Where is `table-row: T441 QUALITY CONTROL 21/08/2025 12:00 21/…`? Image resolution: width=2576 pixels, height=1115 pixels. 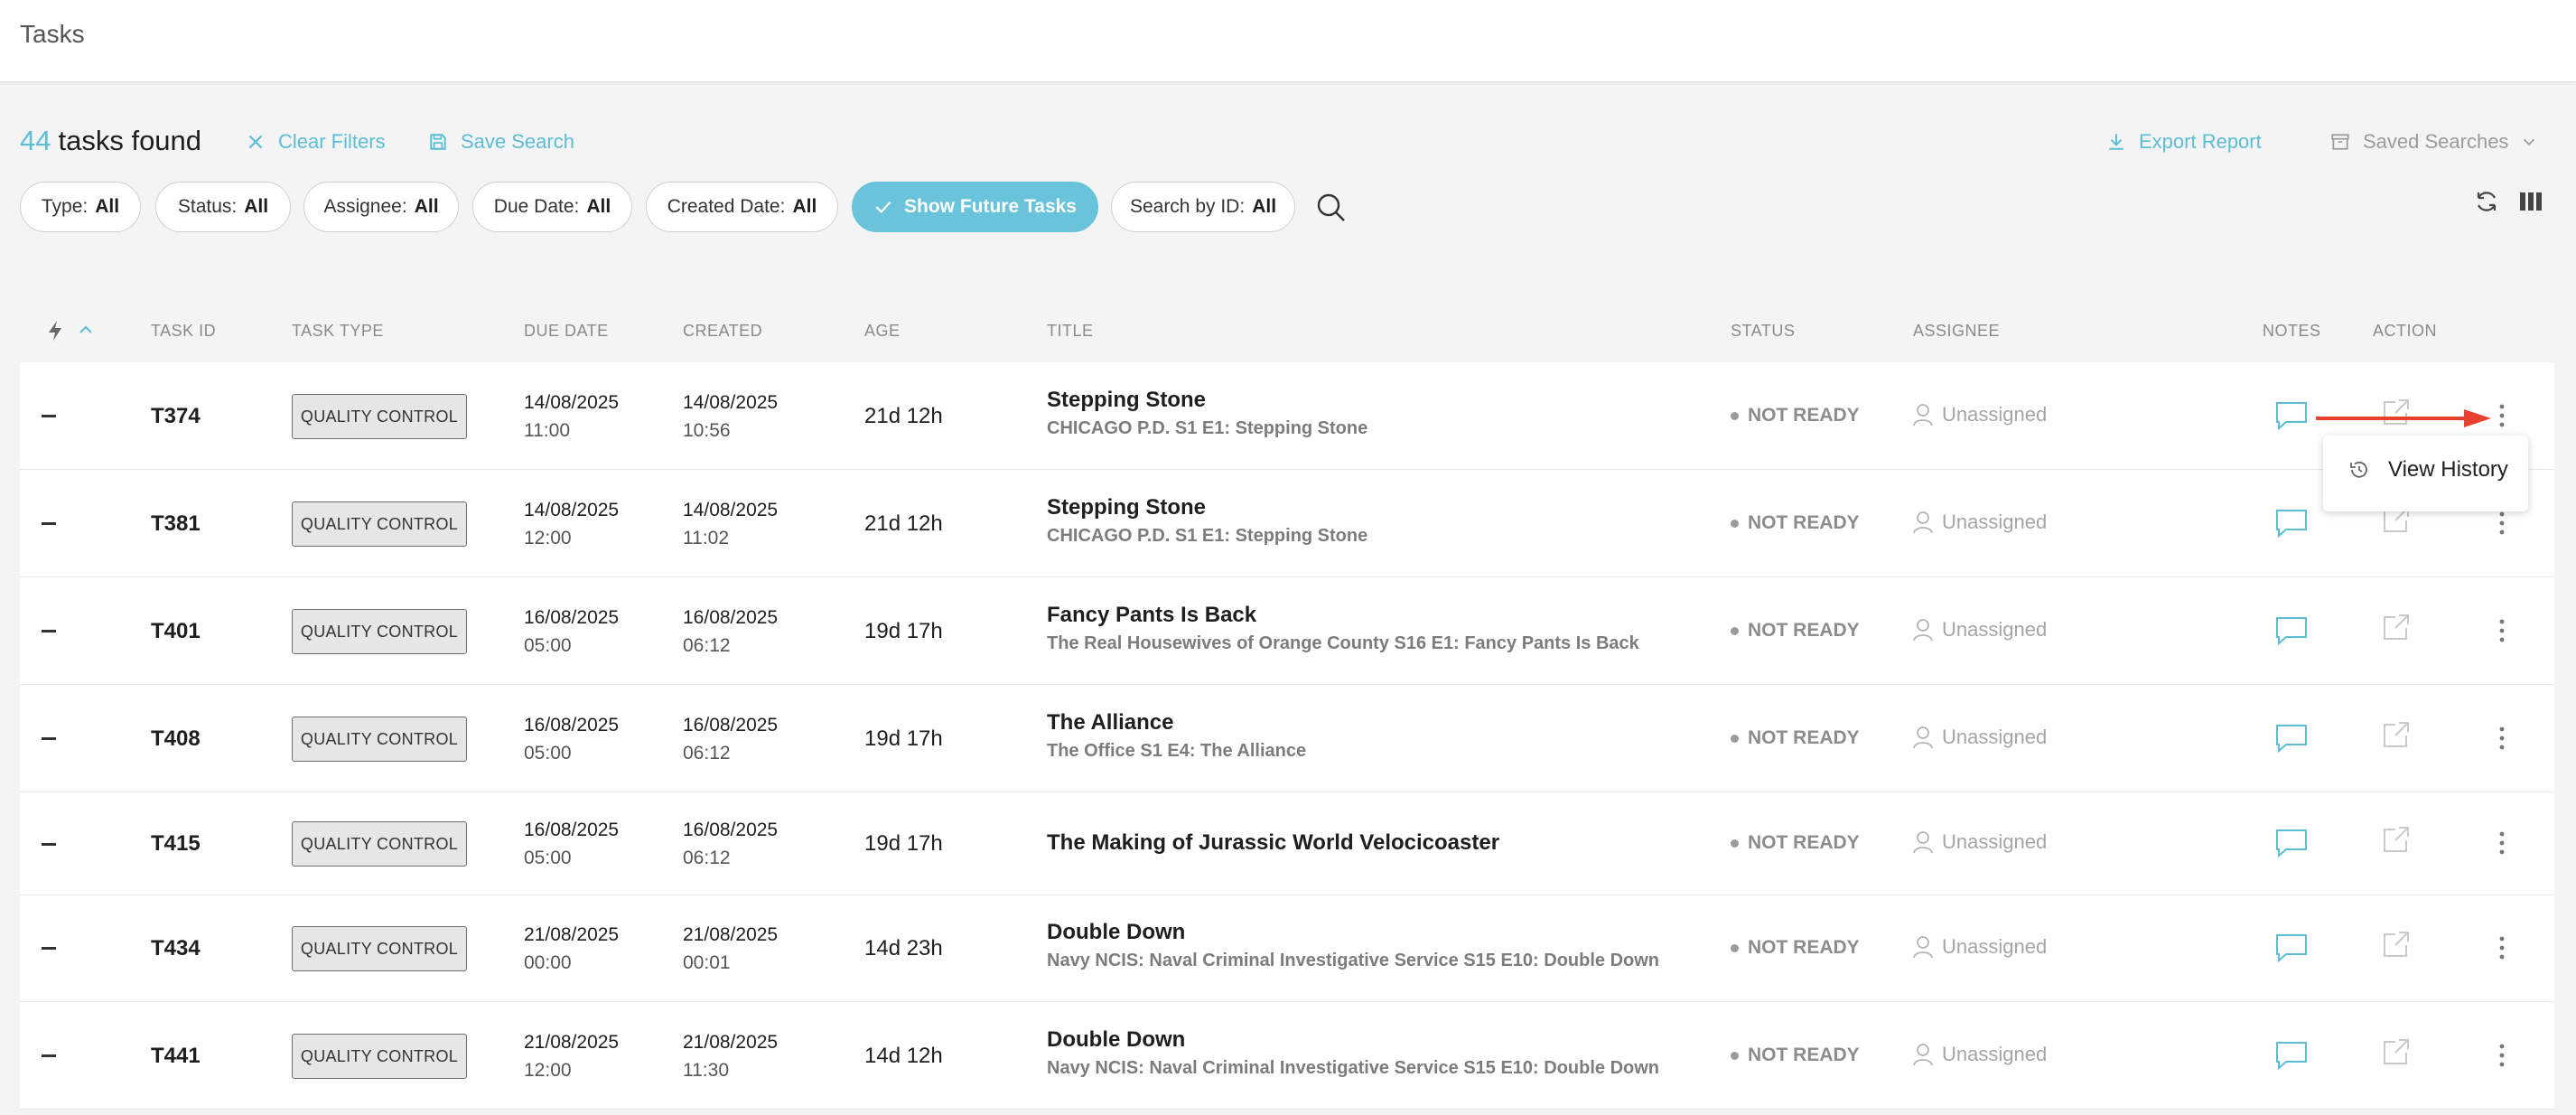 table-row: T441 QUALITY CONTROL 21/08/2025 12:00 21/… is located at coordinates (1287, 1056).